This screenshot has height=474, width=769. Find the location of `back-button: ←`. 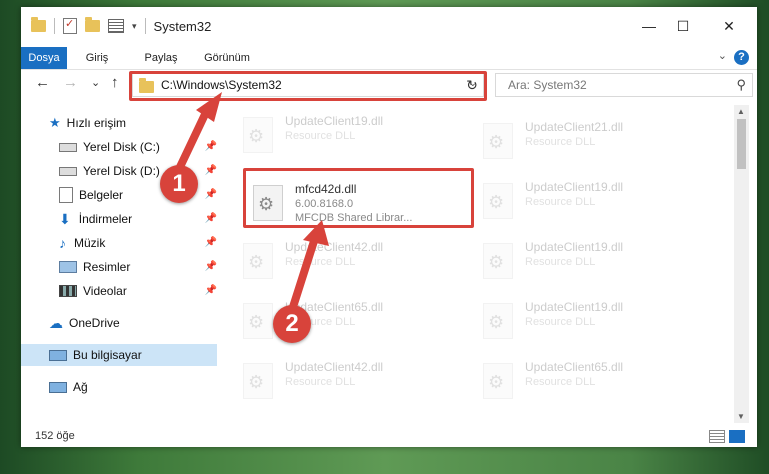

back-button: ← is located at coordinates (42, 82).